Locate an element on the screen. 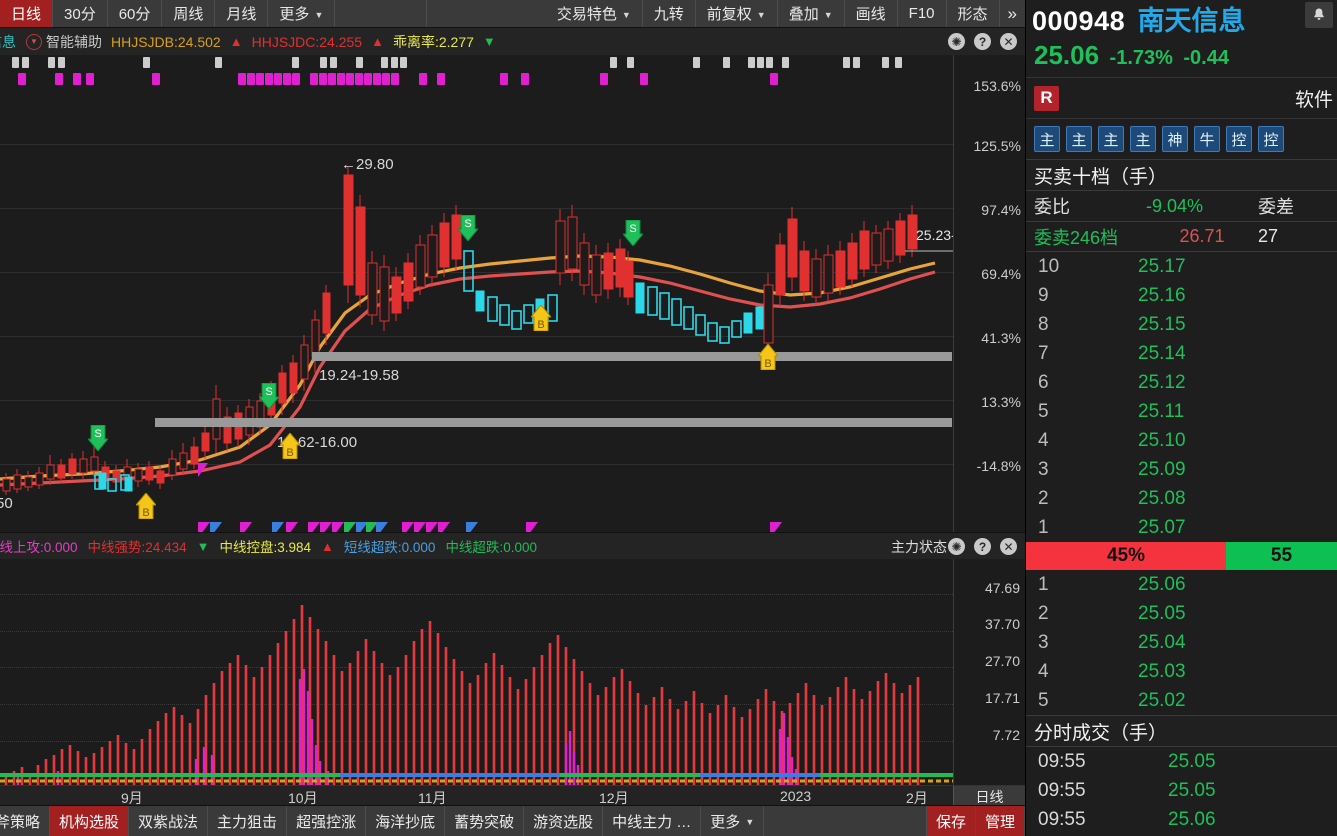 This screenshot has width=1337, height=836. price-axis-tick: 125.5% is located at coordinates (997, 146).